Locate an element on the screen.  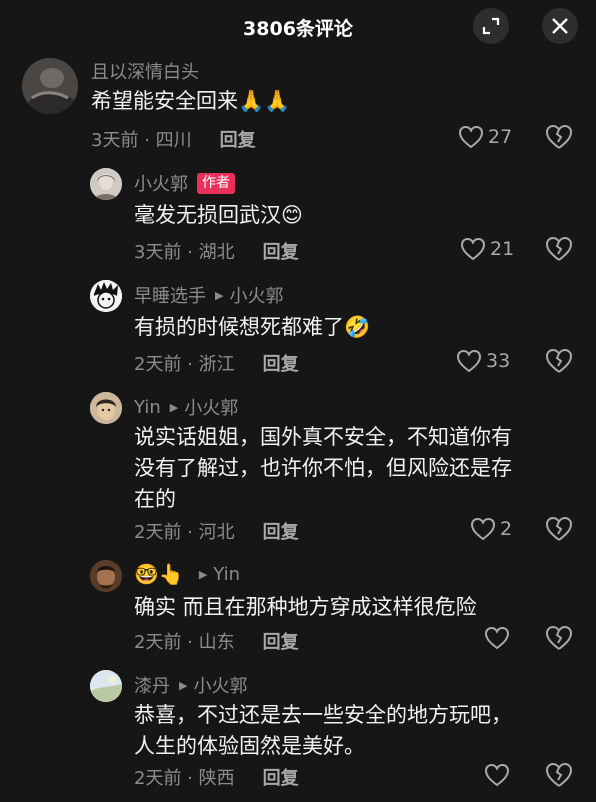
comment-time-location: 3天前 · 四川 is located at coordinates (141, 140).